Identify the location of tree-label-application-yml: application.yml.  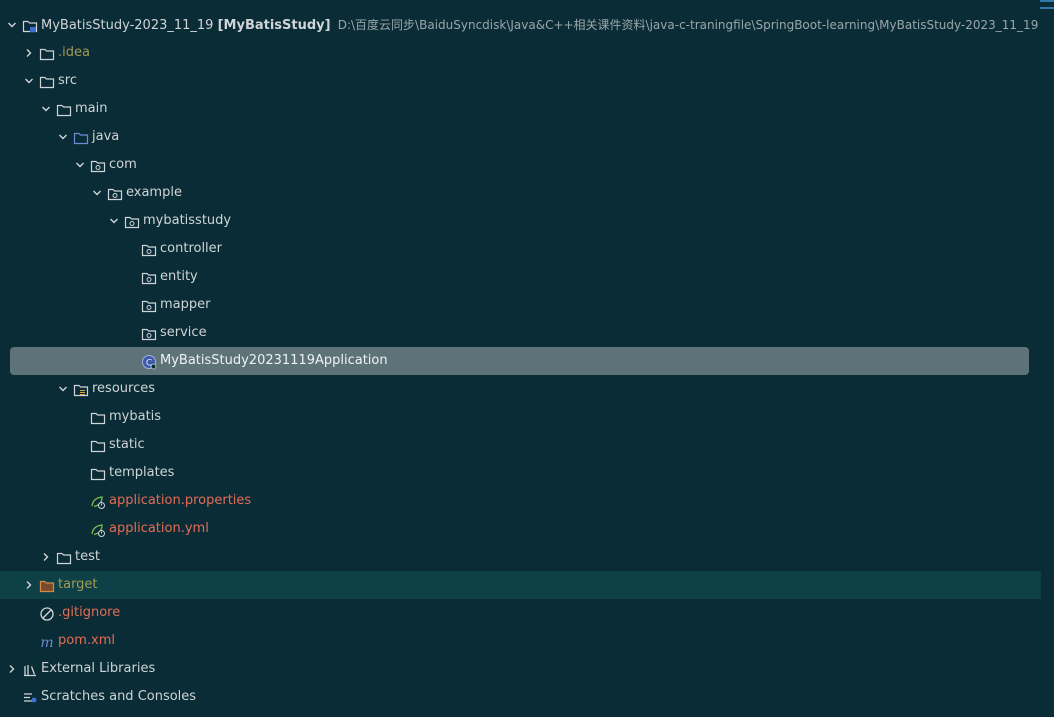
(159, 528).